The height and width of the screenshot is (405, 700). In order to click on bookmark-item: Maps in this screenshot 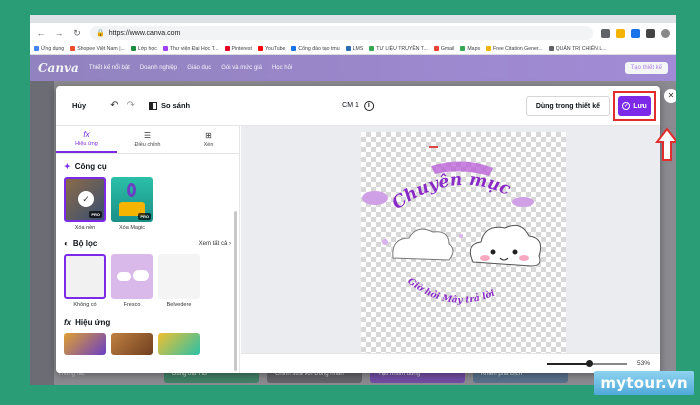, I will do `click(470, 49)`.